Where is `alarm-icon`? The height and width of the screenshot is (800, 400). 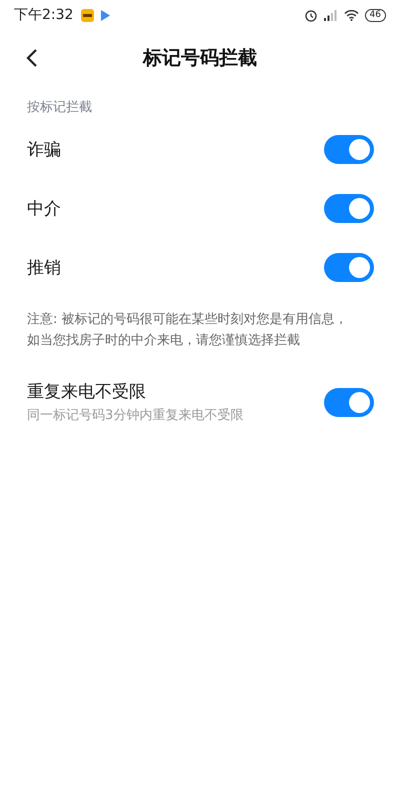
alarm-icon is located at coordinates (311, 15).